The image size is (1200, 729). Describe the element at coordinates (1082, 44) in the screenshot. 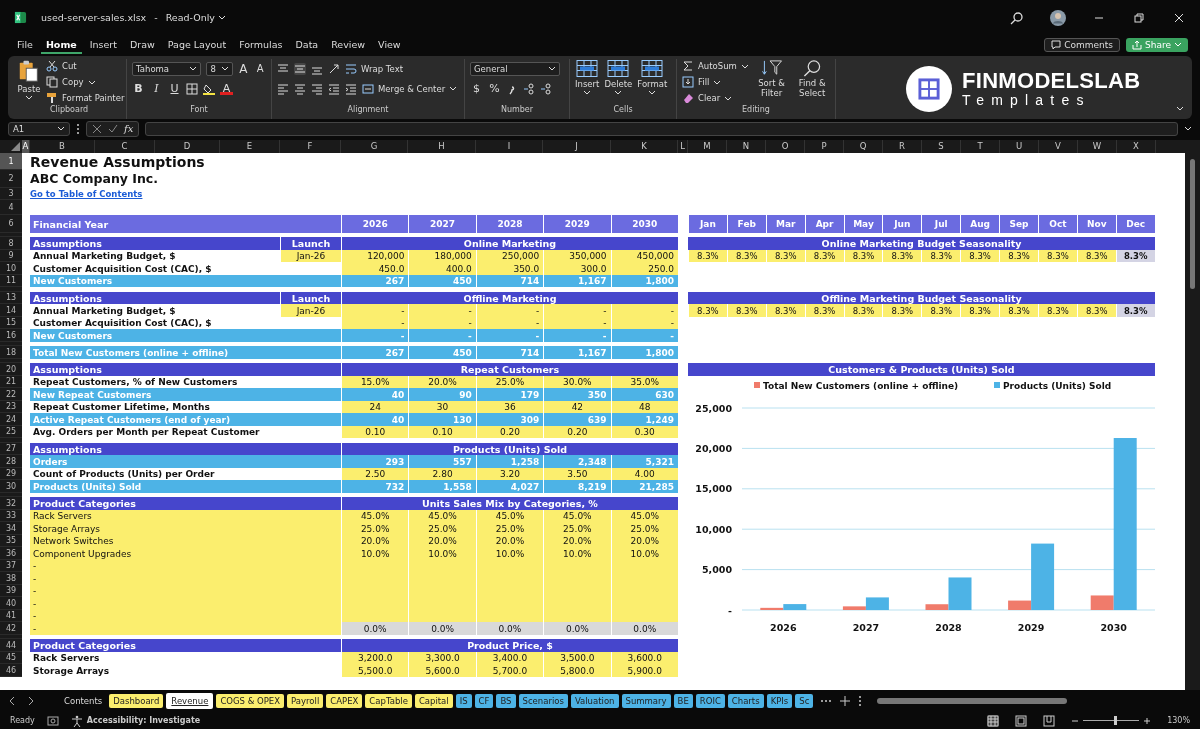

I see `comments-button: Comments` at that location.